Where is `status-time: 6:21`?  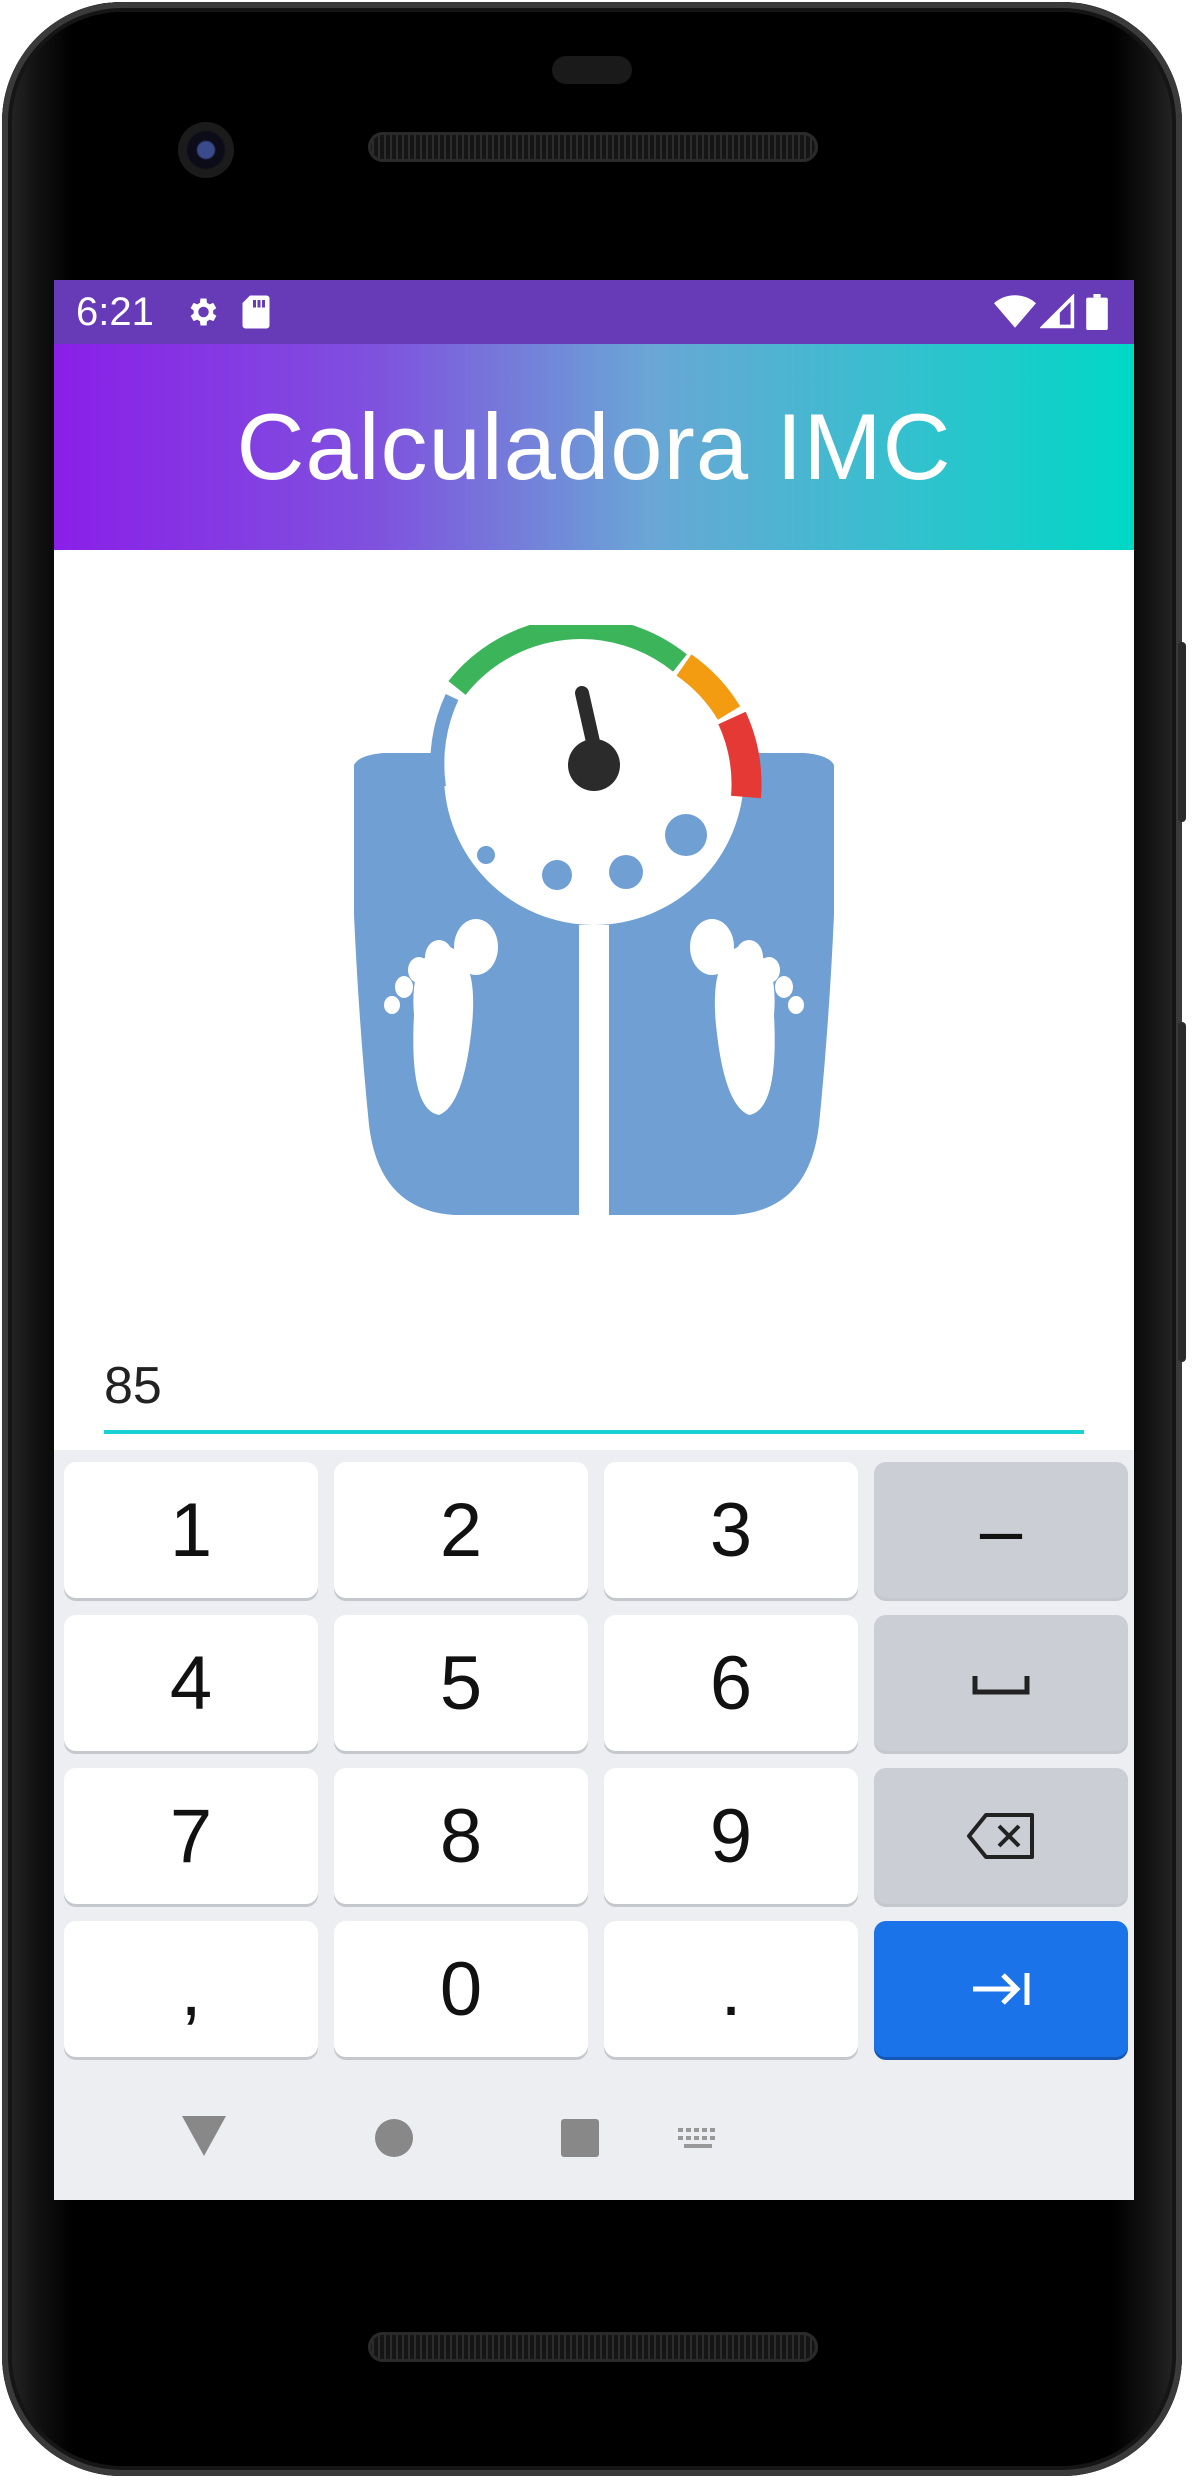 status-time: 6:21 is located at coordinates (115, 311).